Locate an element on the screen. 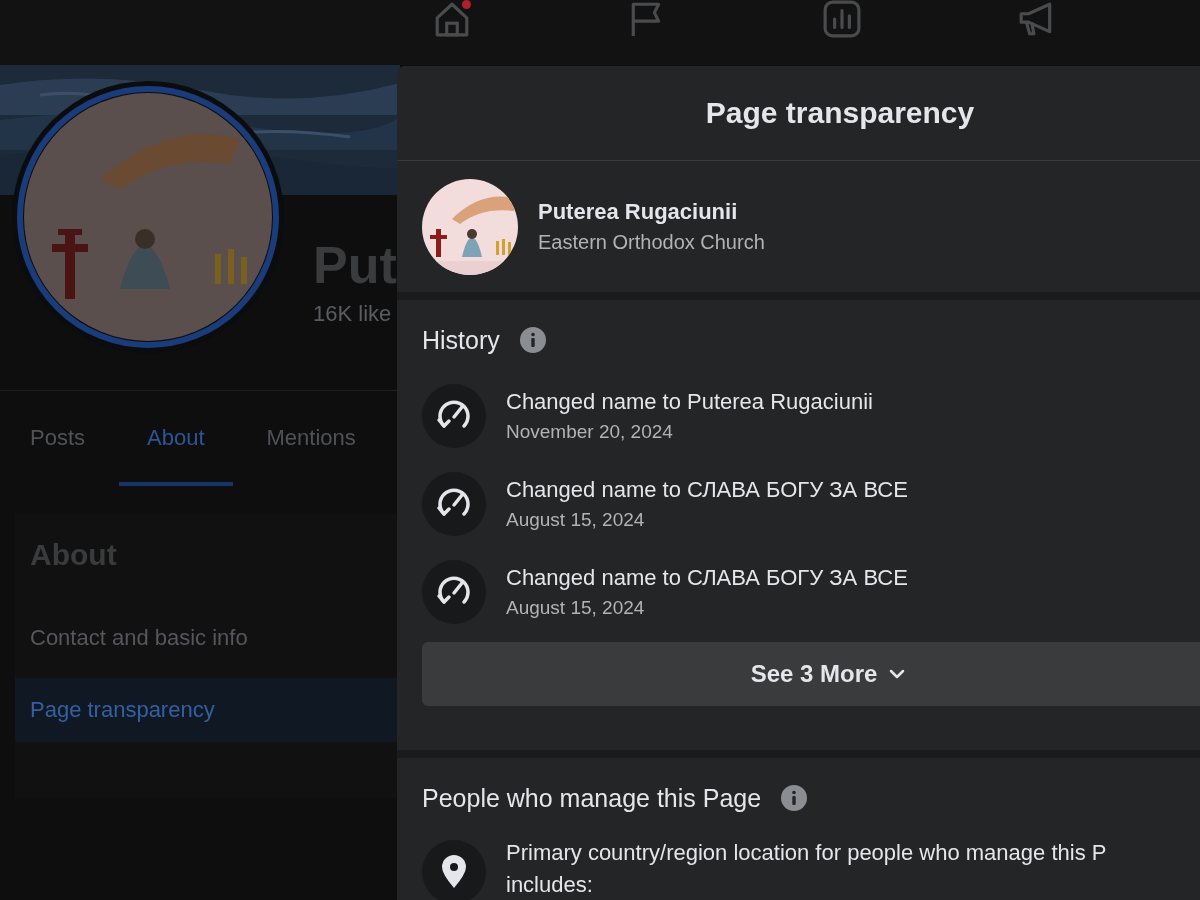 Image resolution: width=1200 pixels, height=900 pixels. see-more-button: See 3 More is located at coordinates (811, 674).